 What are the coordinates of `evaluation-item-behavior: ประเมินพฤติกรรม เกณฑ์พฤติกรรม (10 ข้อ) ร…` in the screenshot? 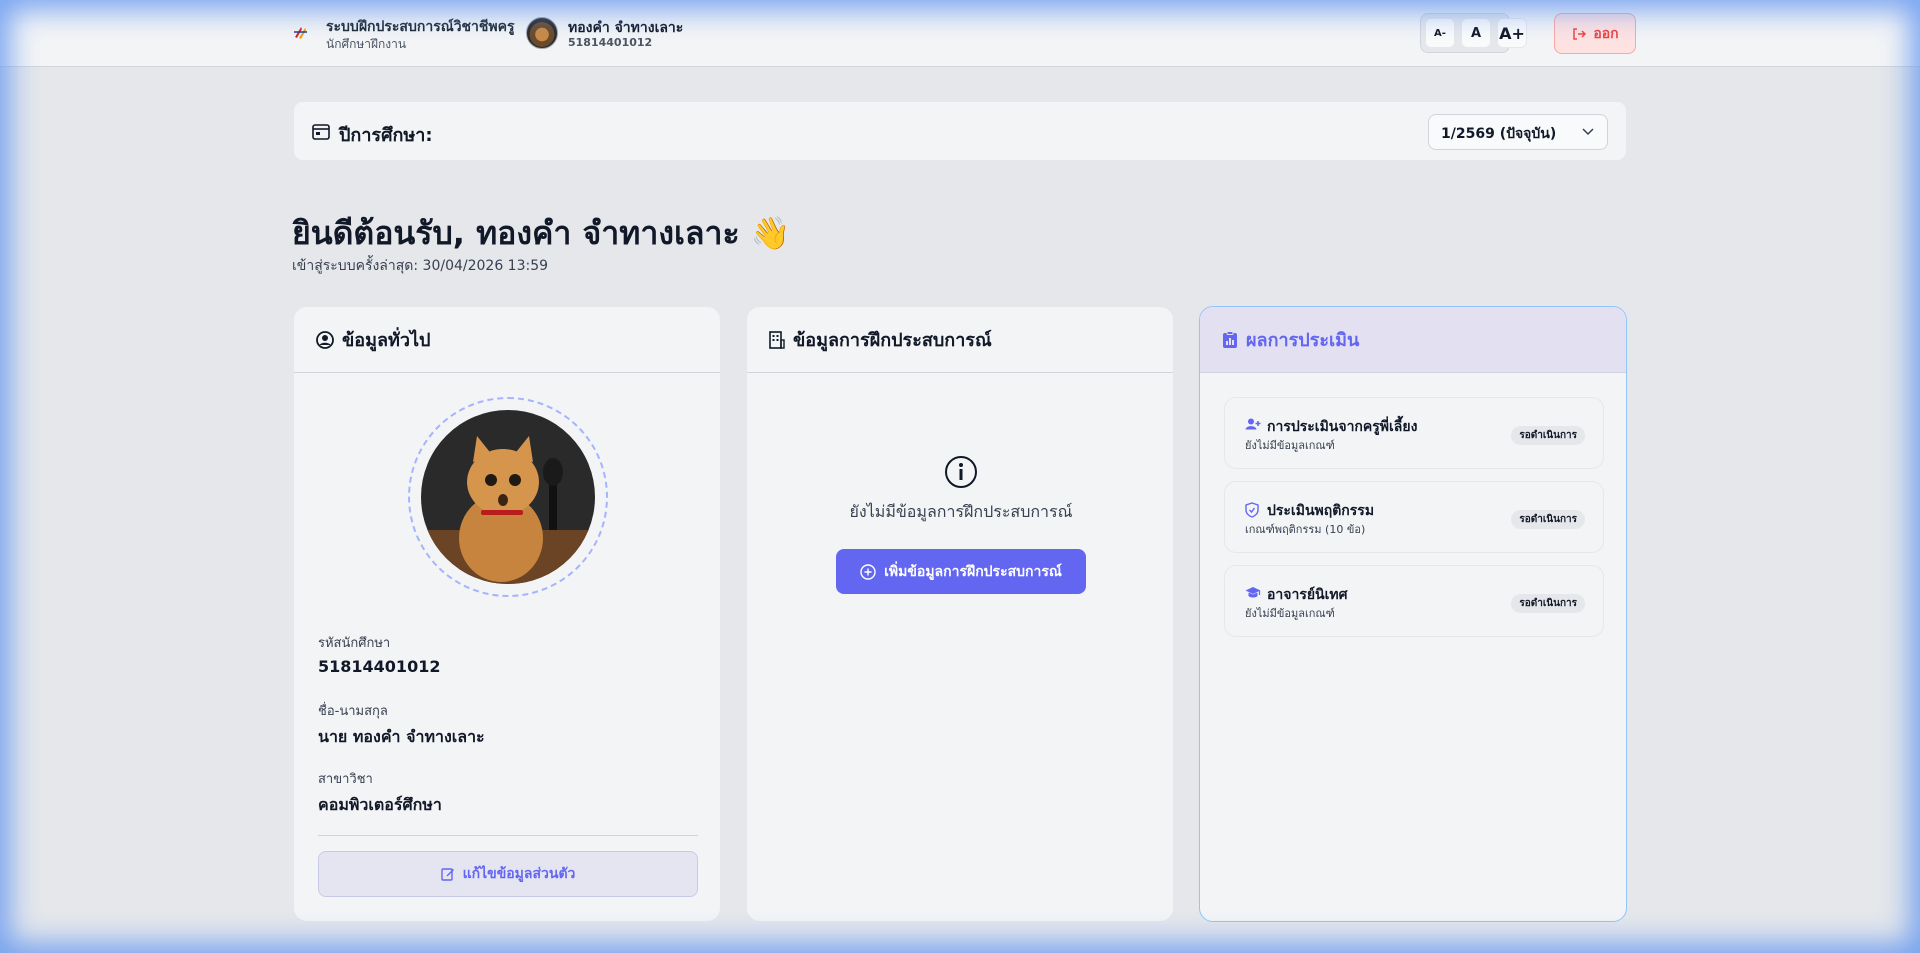 It's located at (1414, 517).